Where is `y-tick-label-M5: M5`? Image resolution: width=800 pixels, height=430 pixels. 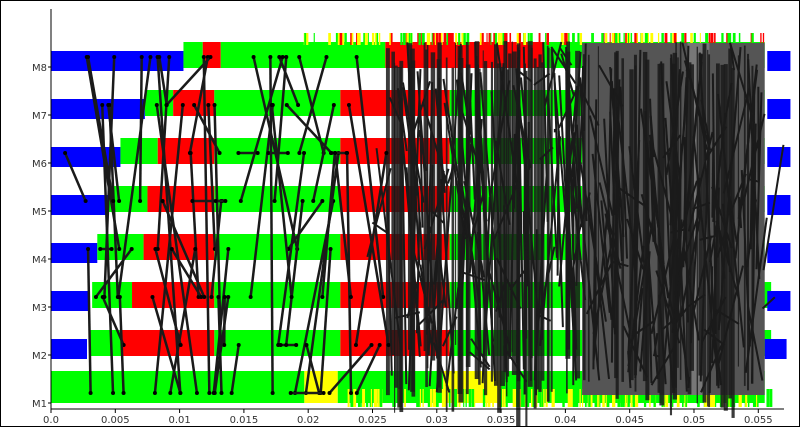 y-tick-label-M5: M5 is located at coordinates (39, 212).